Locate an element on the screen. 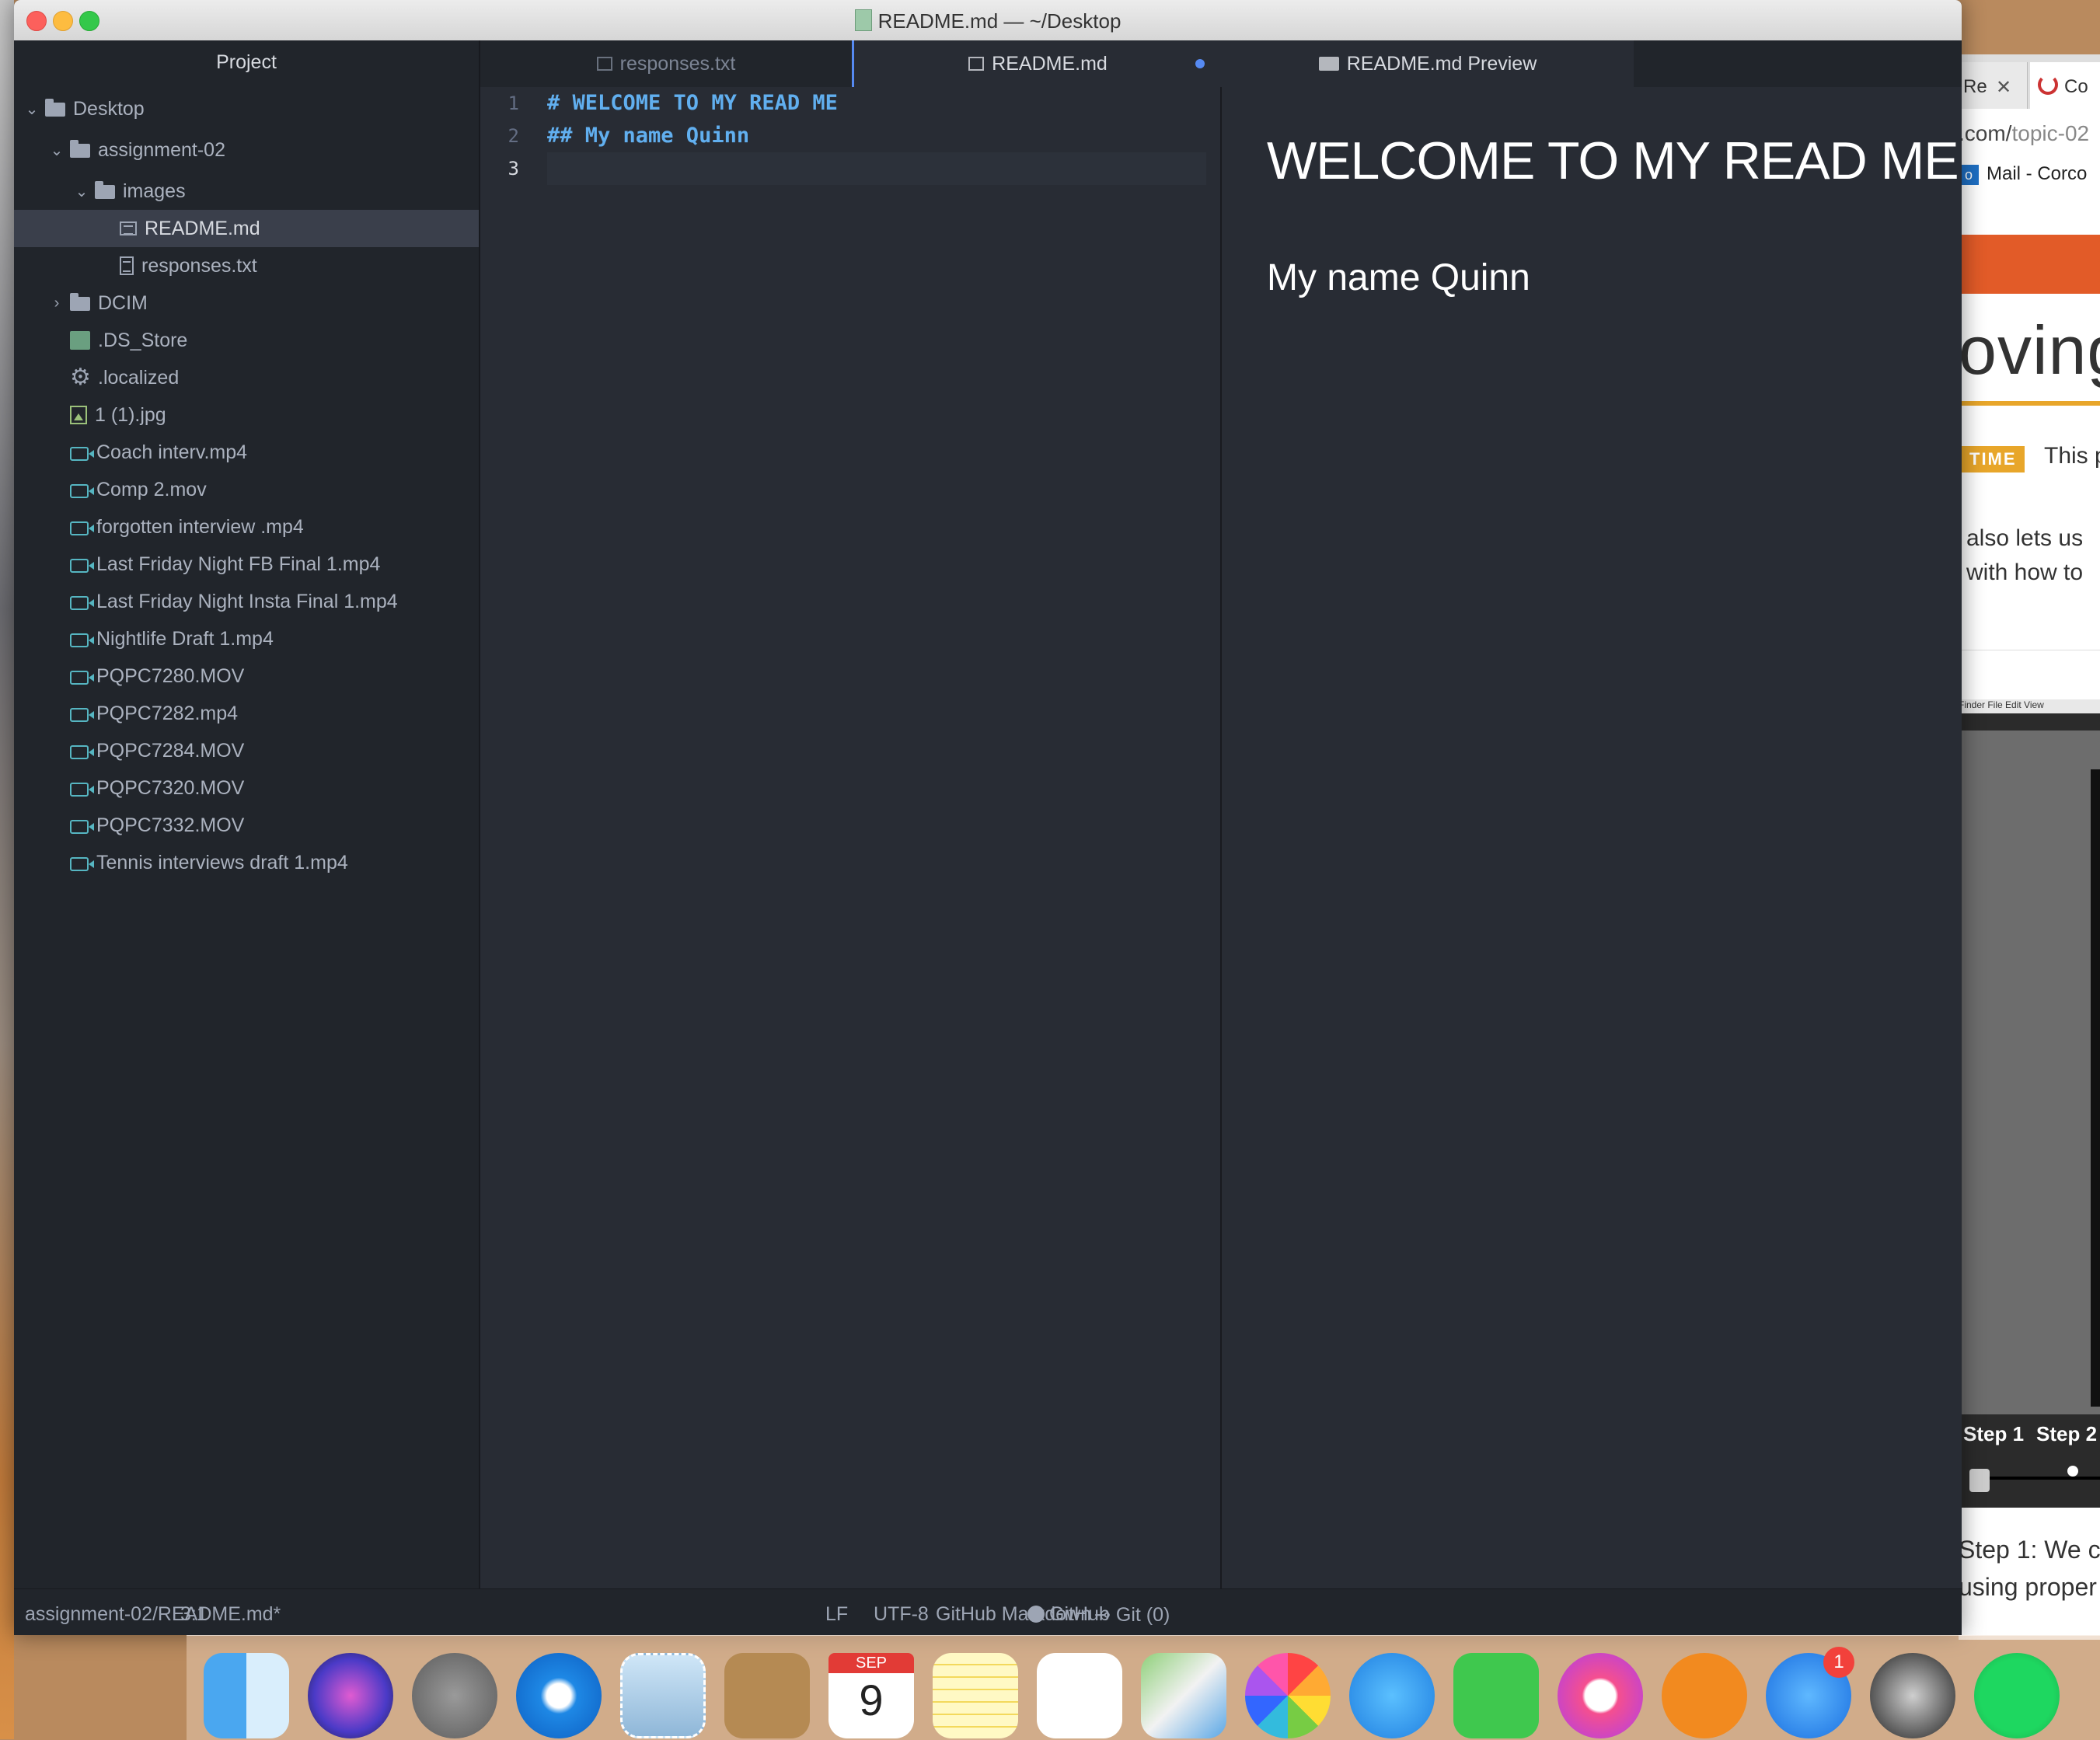  browser-tab-1-label: Re is located at coordinates (1975, 86).